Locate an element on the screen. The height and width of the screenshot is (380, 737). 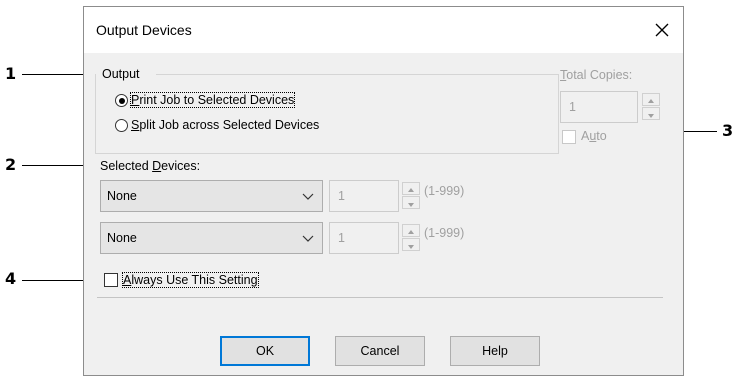
output-group-label: Output is located at coordinates (121, 74).